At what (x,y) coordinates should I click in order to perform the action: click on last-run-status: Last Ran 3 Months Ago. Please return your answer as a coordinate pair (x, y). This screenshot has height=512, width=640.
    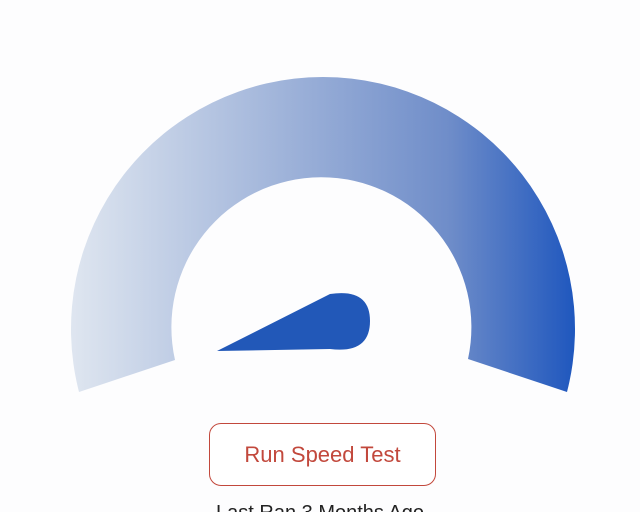
    Looking at the image, I should click on (320, 507).